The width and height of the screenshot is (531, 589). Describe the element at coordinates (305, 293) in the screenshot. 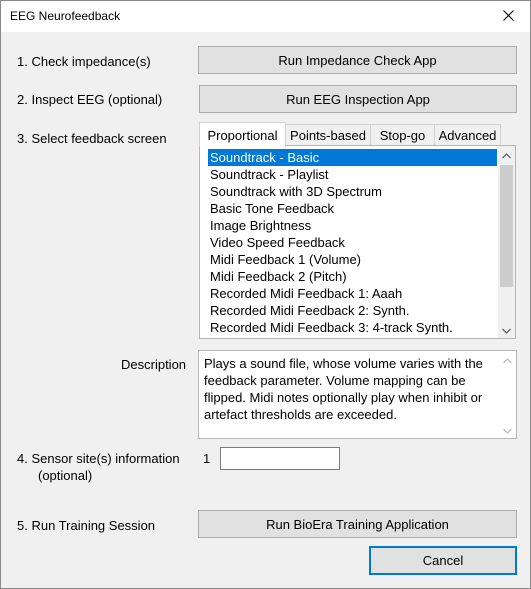

I see `list-item: Recorded Midi Feedback 1: Aaah` at that location.